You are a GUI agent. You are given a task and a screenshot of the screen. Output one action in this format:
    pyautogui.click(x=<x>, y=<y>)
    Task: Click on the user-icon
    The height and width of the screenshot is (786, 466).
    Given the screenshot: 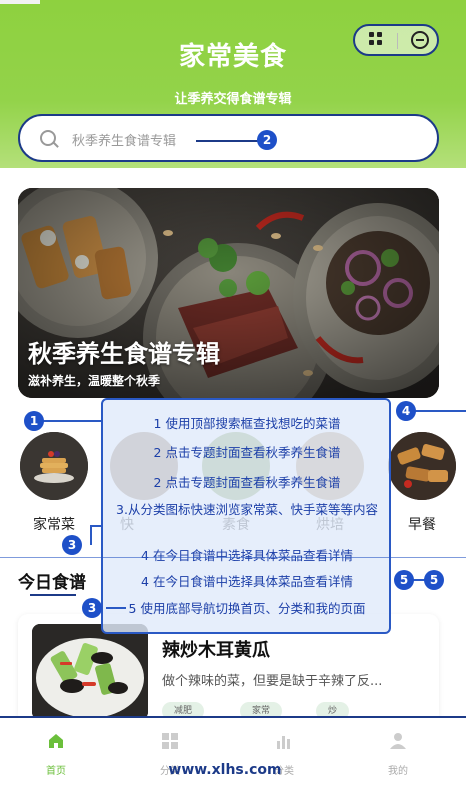 What is the action you would take?
    pyautogui.click(x=398, y=741)
    